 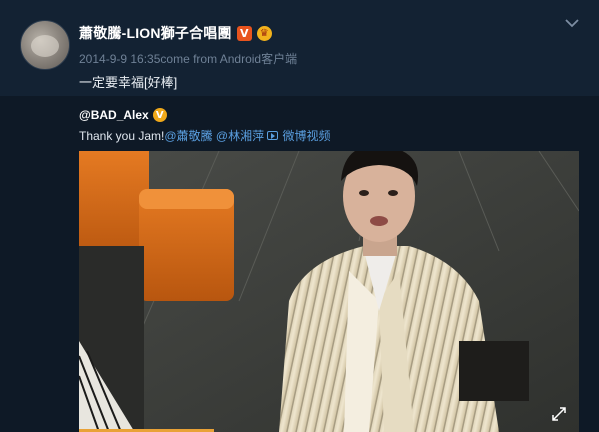 What do you see at coordinates (122, 135) in the screenshot?
I see `repost-text-prefix: Thank you Jam!` at bounding box center [122, 135].